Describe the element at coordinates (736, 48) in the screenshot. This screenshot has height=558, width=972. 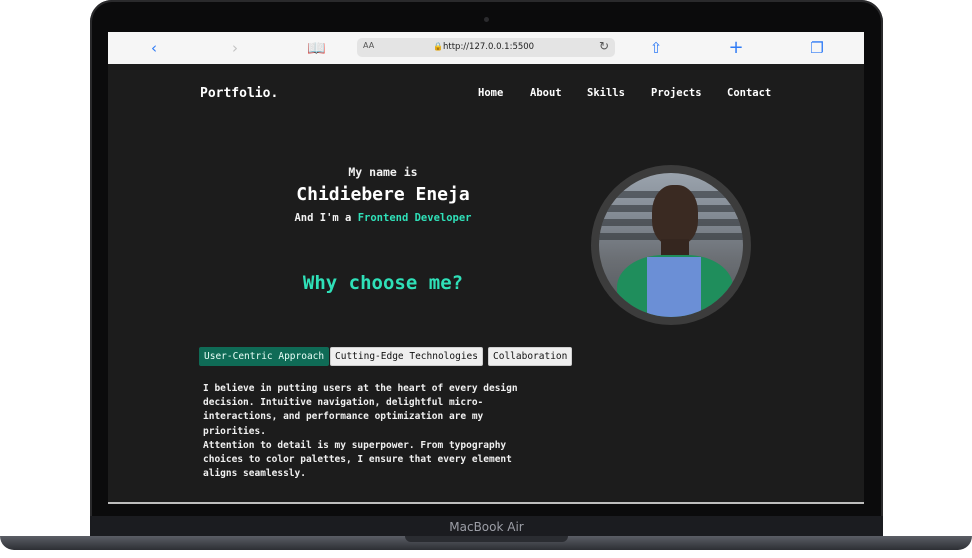
I see `new-tab-icon: +` at that location.